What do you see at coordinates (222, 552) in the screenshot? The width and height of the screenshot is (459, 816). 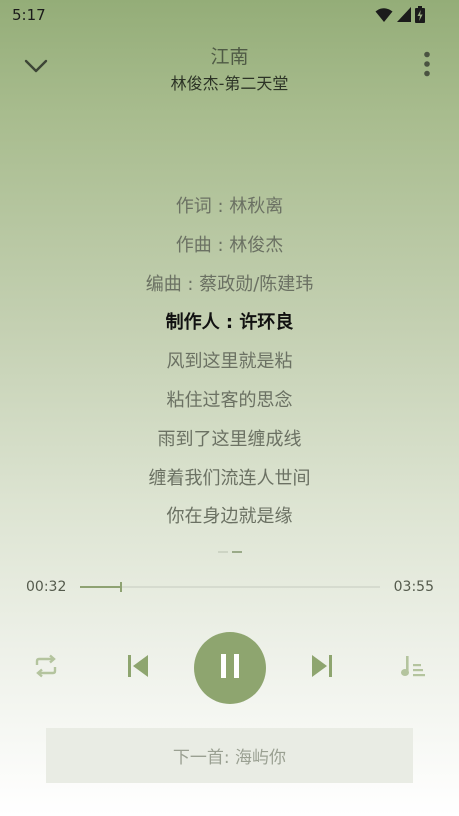 I see `page-dot` at bounding box center [222, 552].